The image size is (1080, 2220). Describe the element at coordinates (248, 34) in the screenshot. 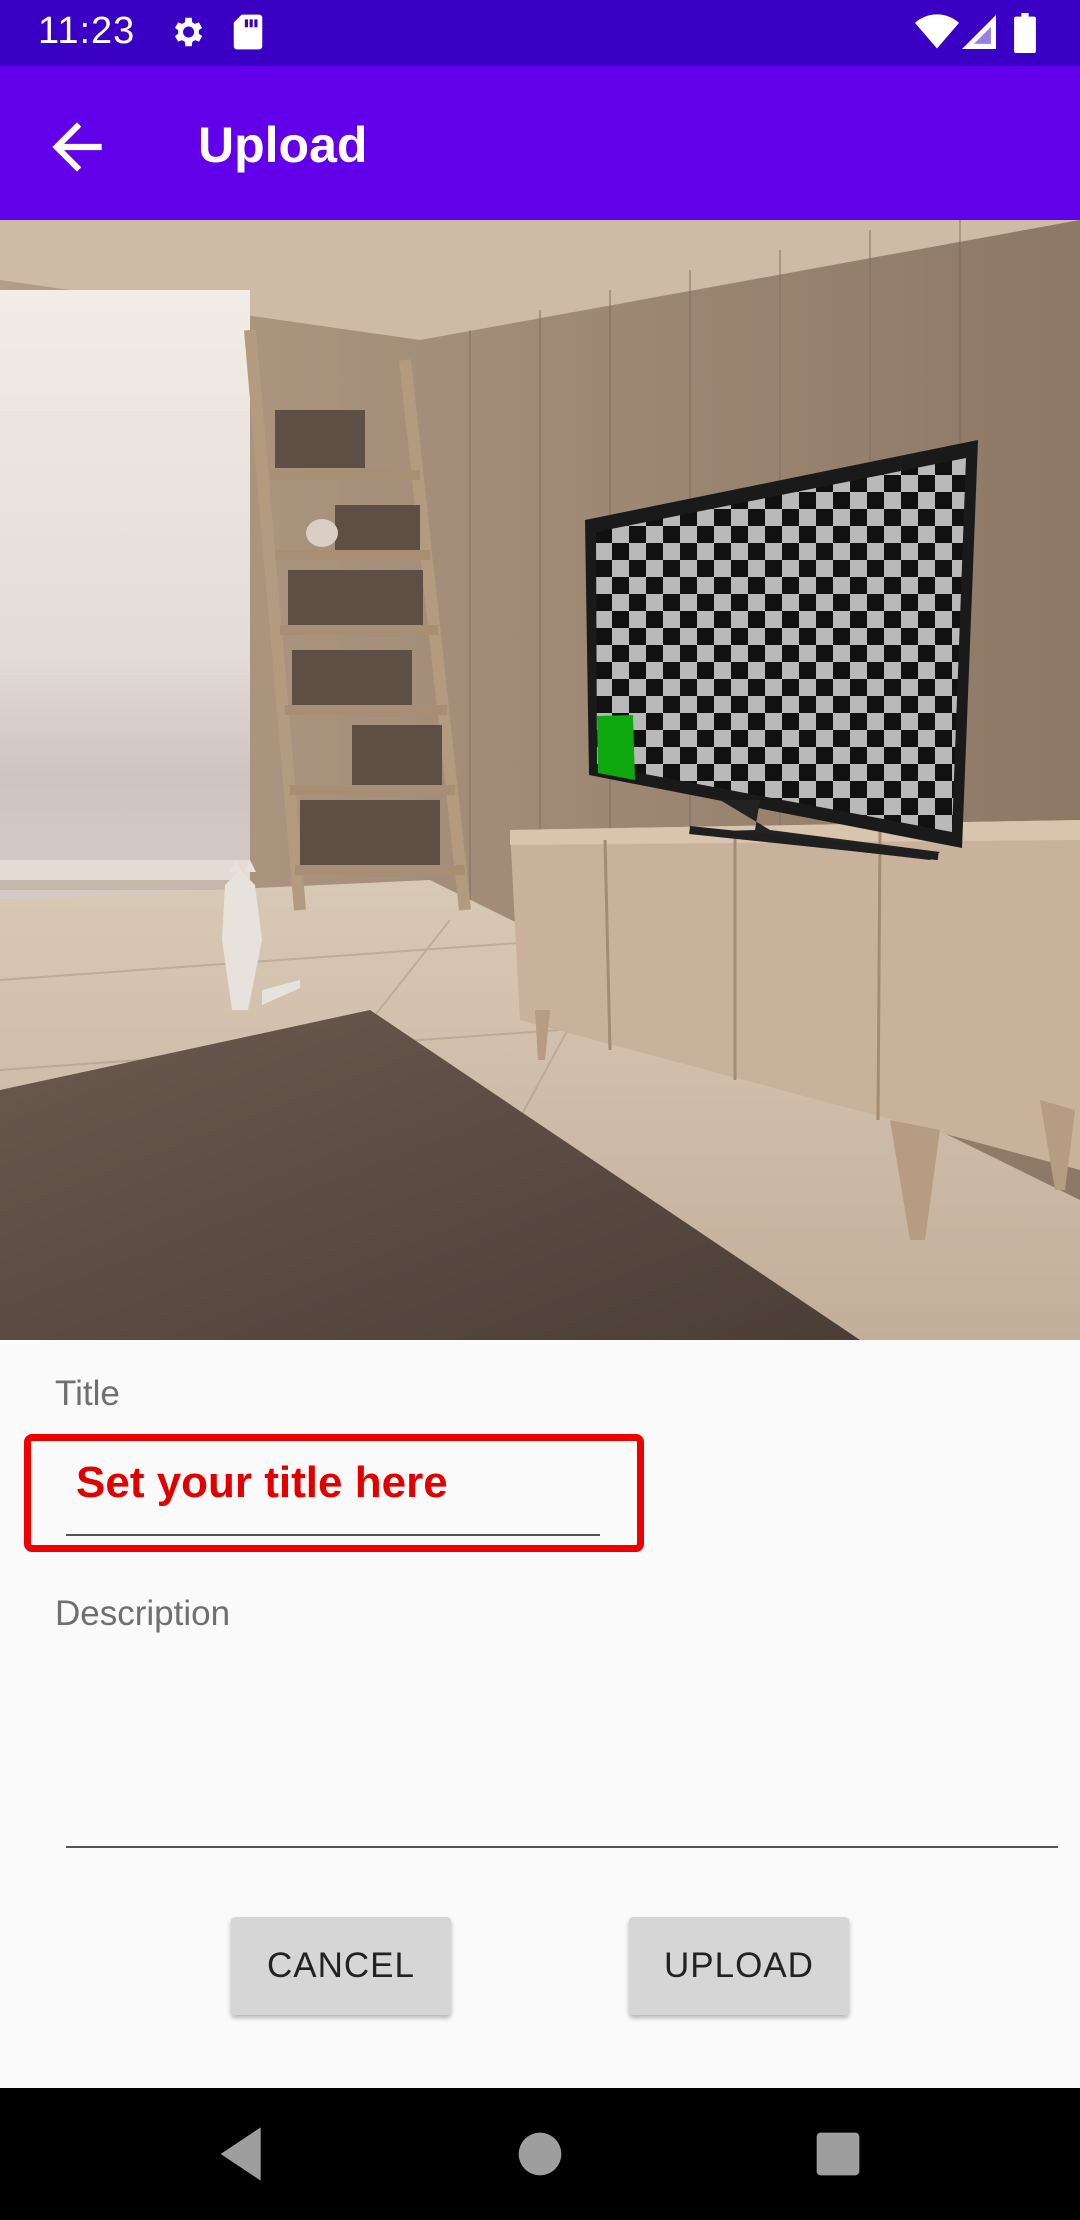

I see `sd-card-icon` at that location.